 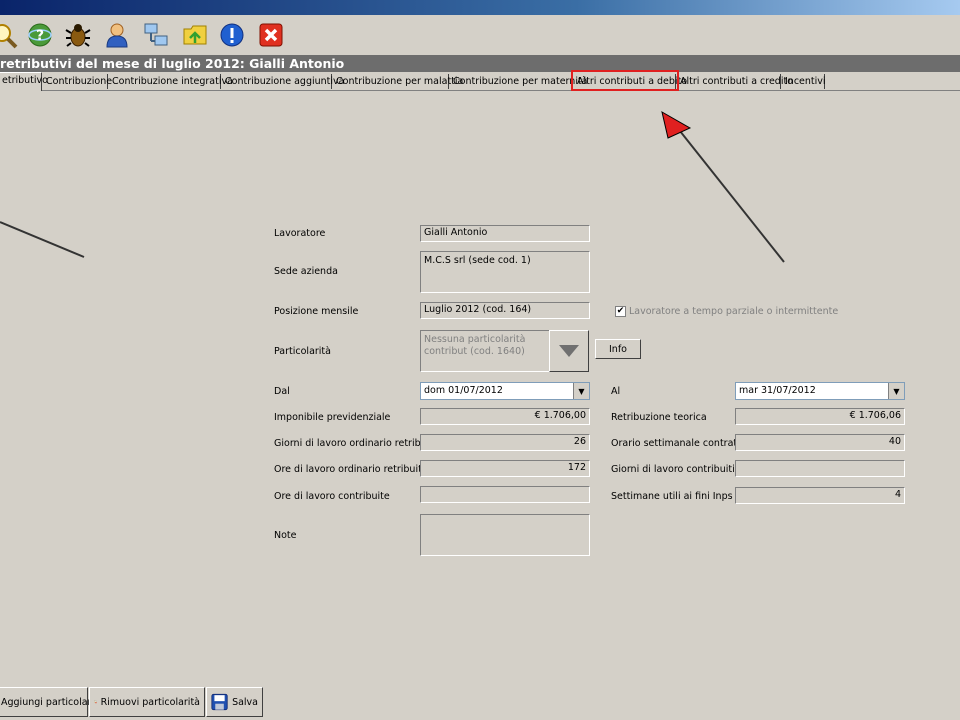 I want to click on dal-date-value: dom 01/07/2012, so click(x=463, y=390).